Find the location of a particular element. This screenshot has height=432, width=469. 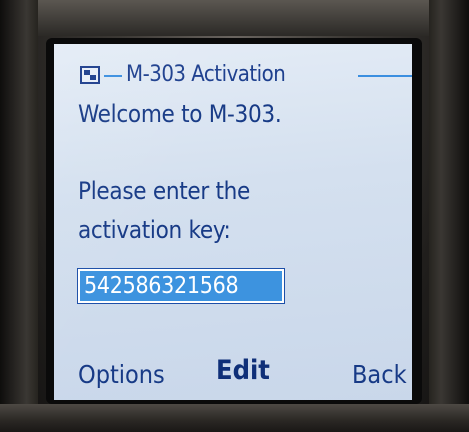

edit-softkey: Edit is located at coordinates (243, 370).